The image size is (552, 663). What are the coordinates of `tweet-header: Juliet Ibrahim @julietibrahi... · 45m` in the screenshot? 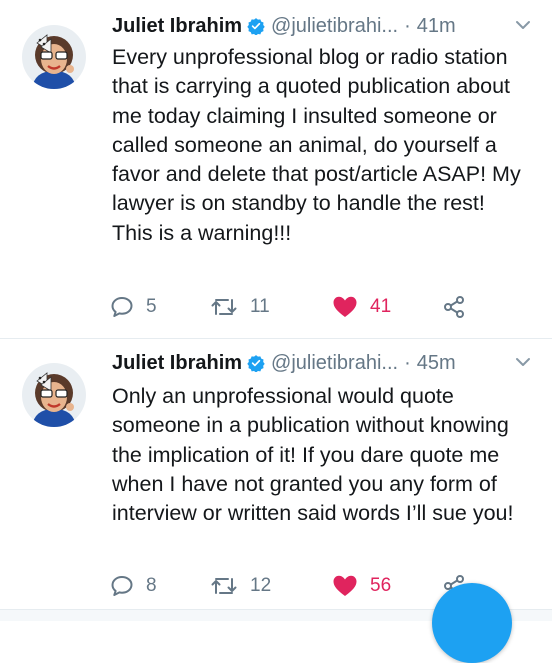 It's located at (322, 363).